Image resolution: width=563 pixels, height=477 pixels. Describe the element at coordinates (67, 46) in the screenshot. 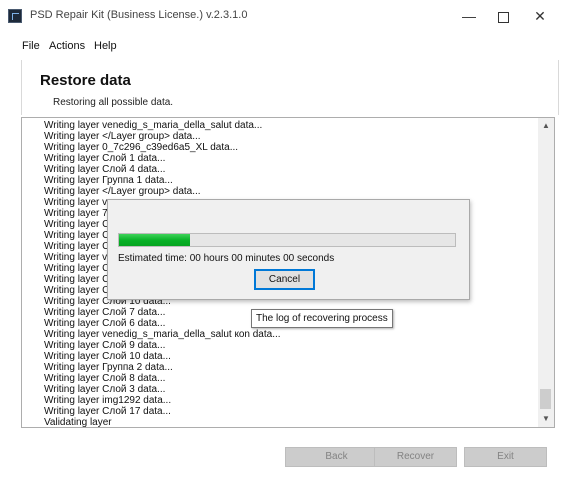

I see `menu-actions: Actions` at that location.